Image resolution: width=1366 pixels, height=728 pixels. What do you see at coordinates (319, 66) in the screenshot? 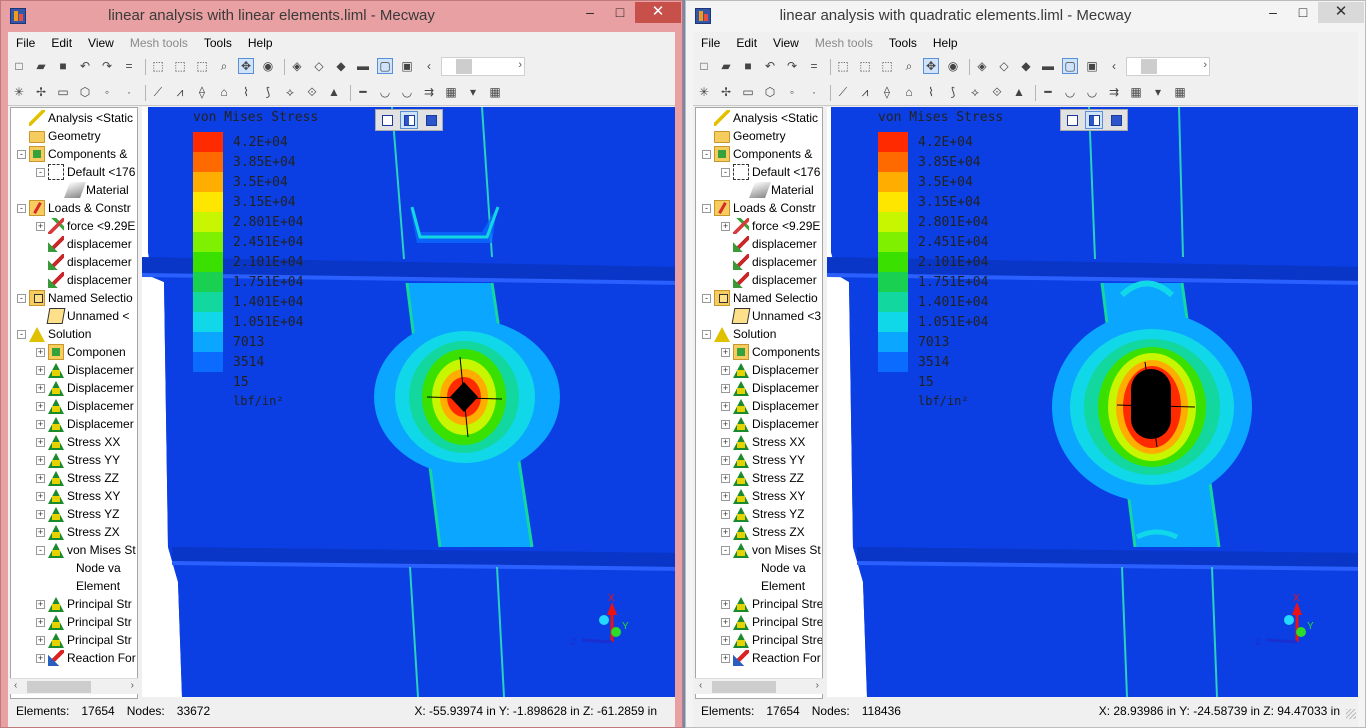
I see `mesh-b-icon: ◇` at bounding box center [319, 66].